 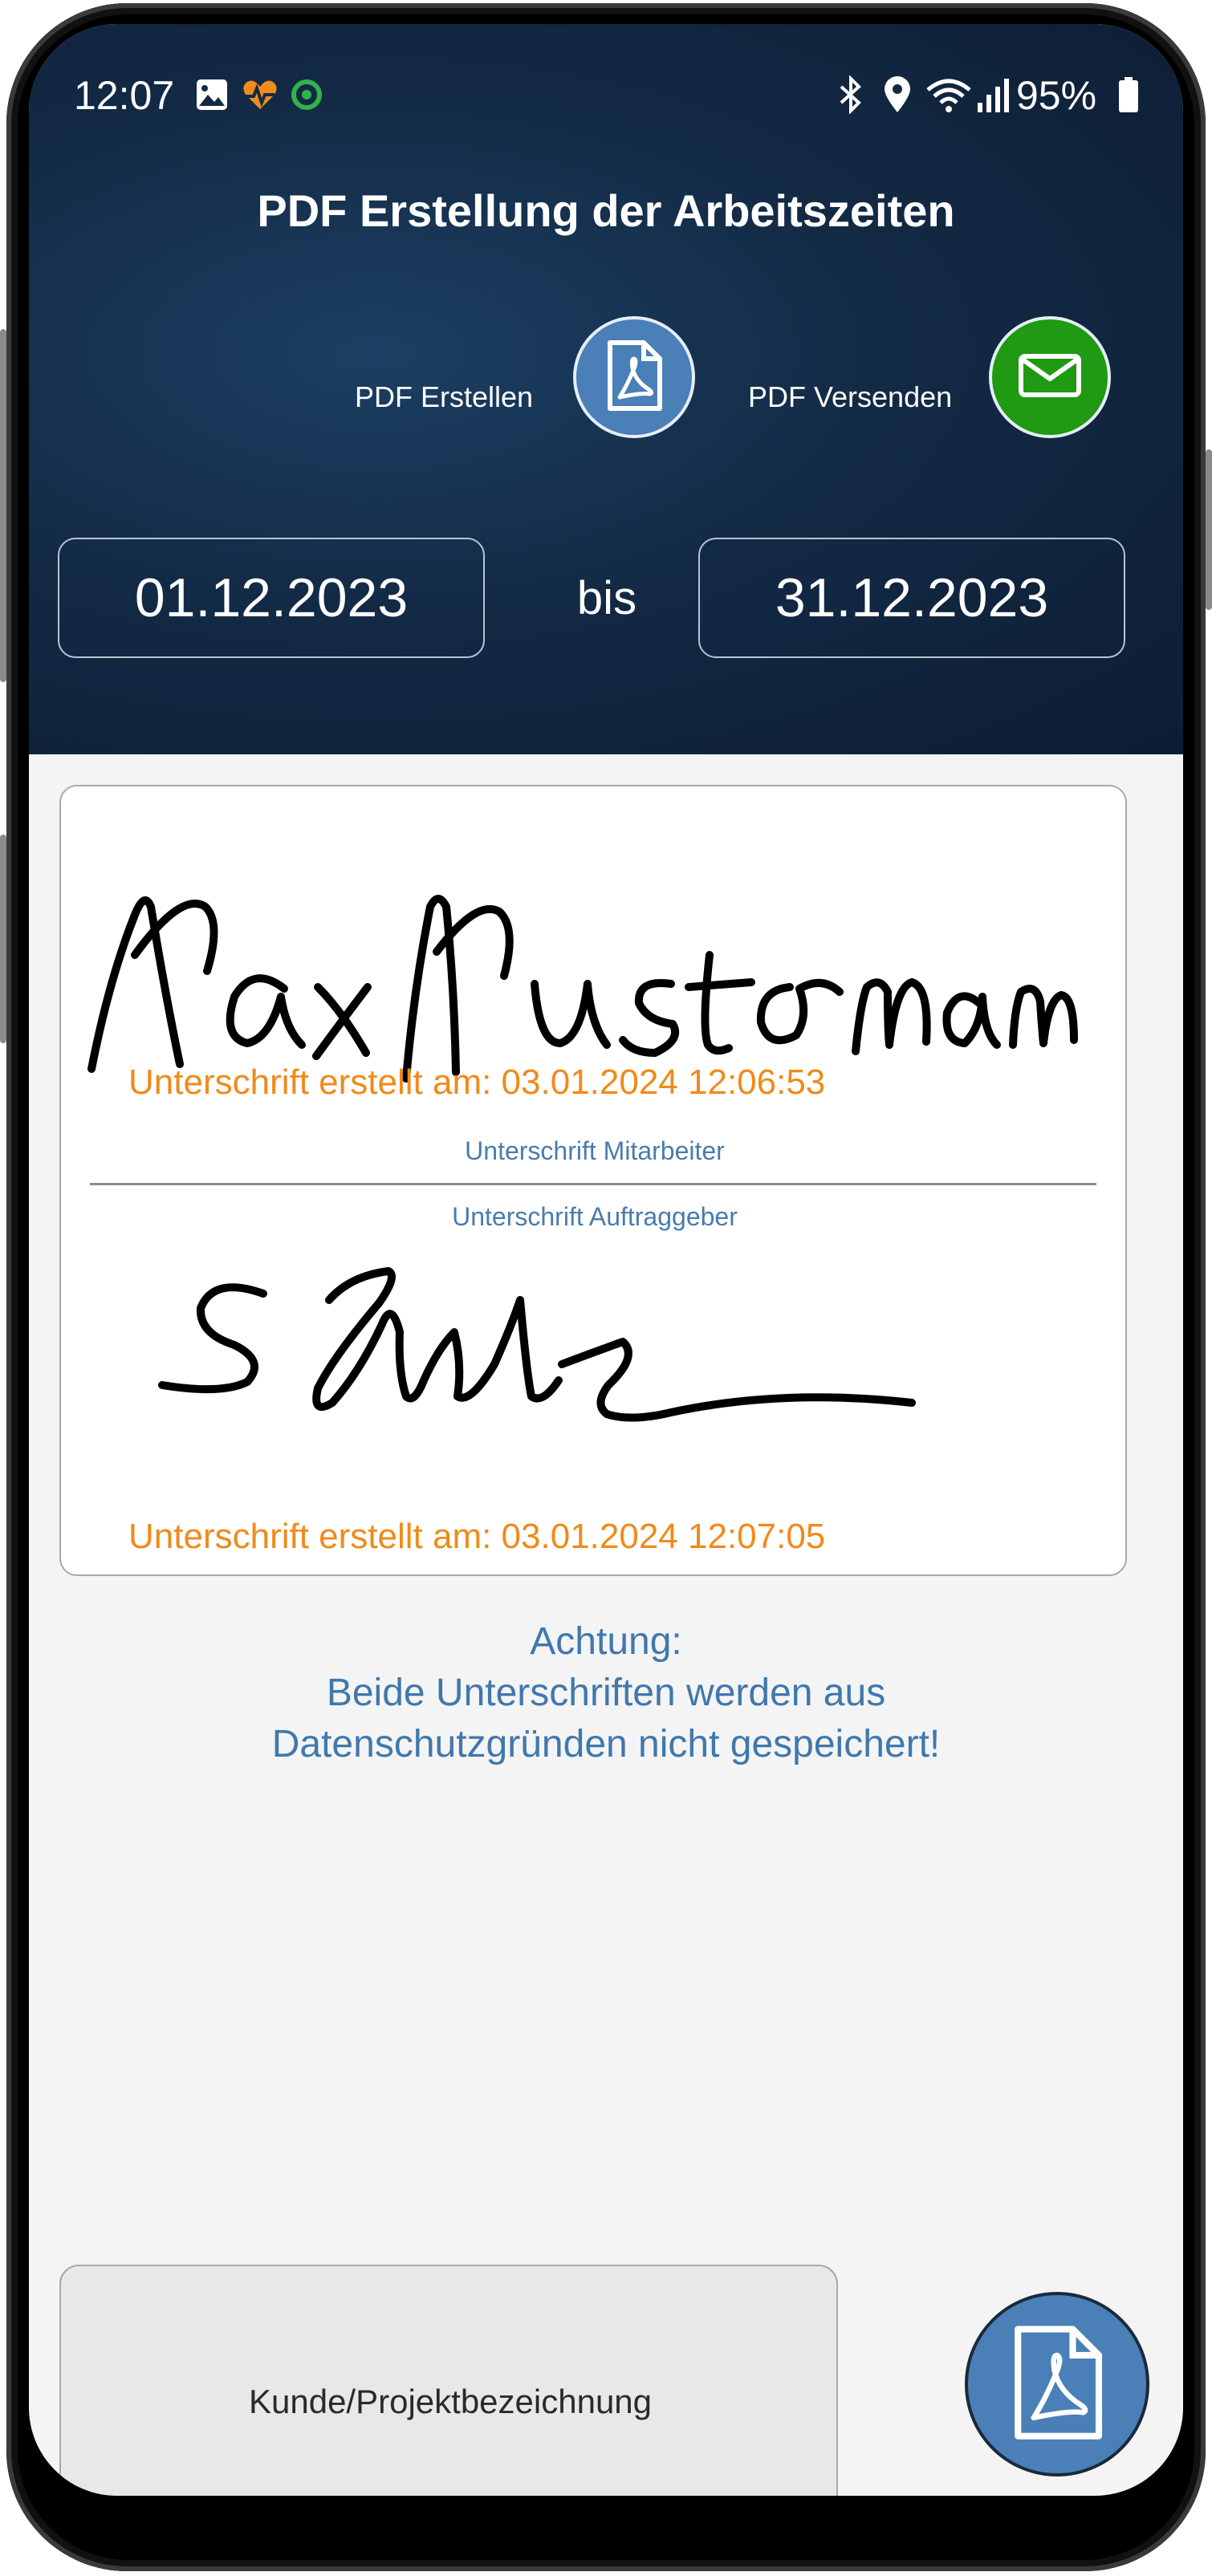 What do you see at coordinates (306, 94) in the screenshot?
I see `sync-icon` at bounding box center [306, 94].